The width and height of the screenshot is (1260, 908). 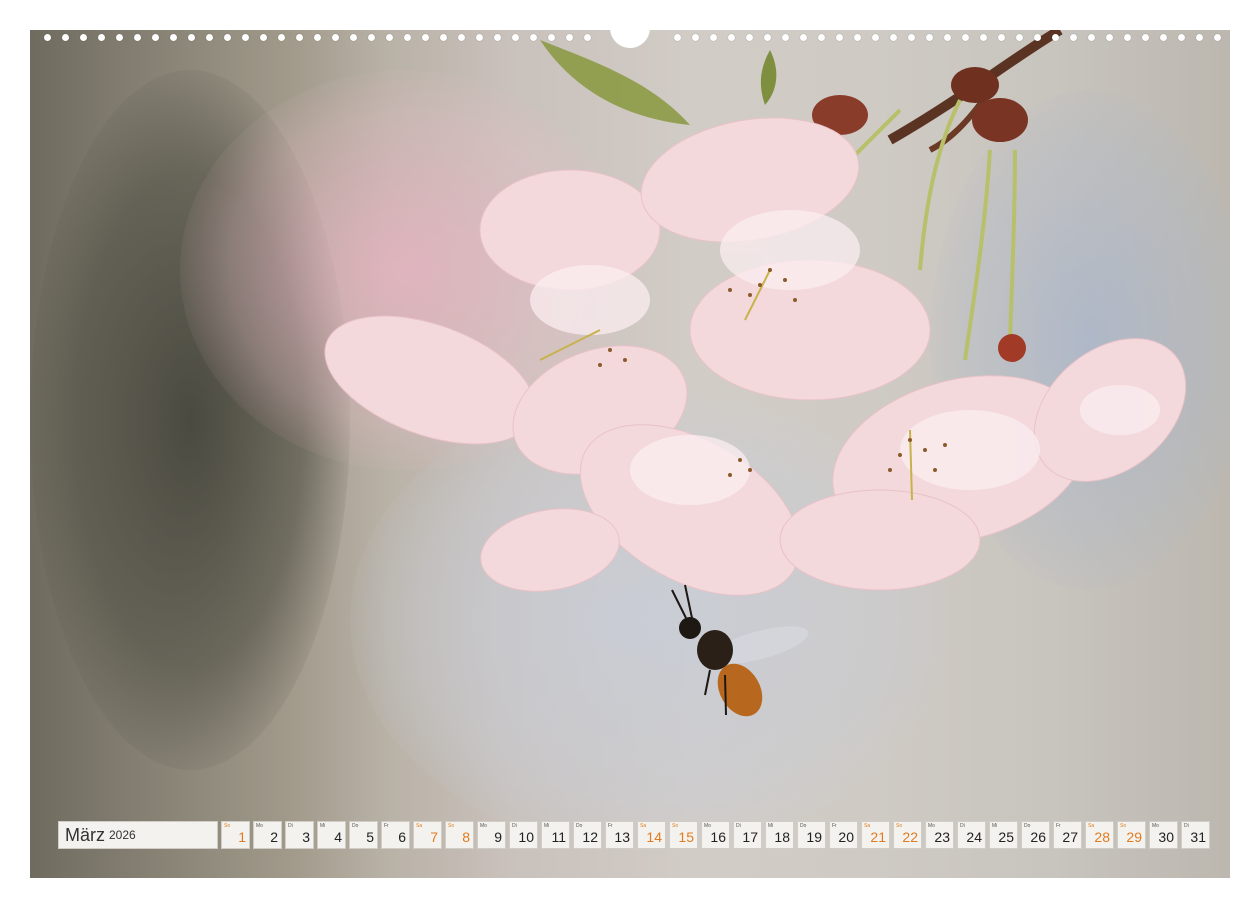 I want to click on day-cell: Fr 20, so click(x=843, y=835).